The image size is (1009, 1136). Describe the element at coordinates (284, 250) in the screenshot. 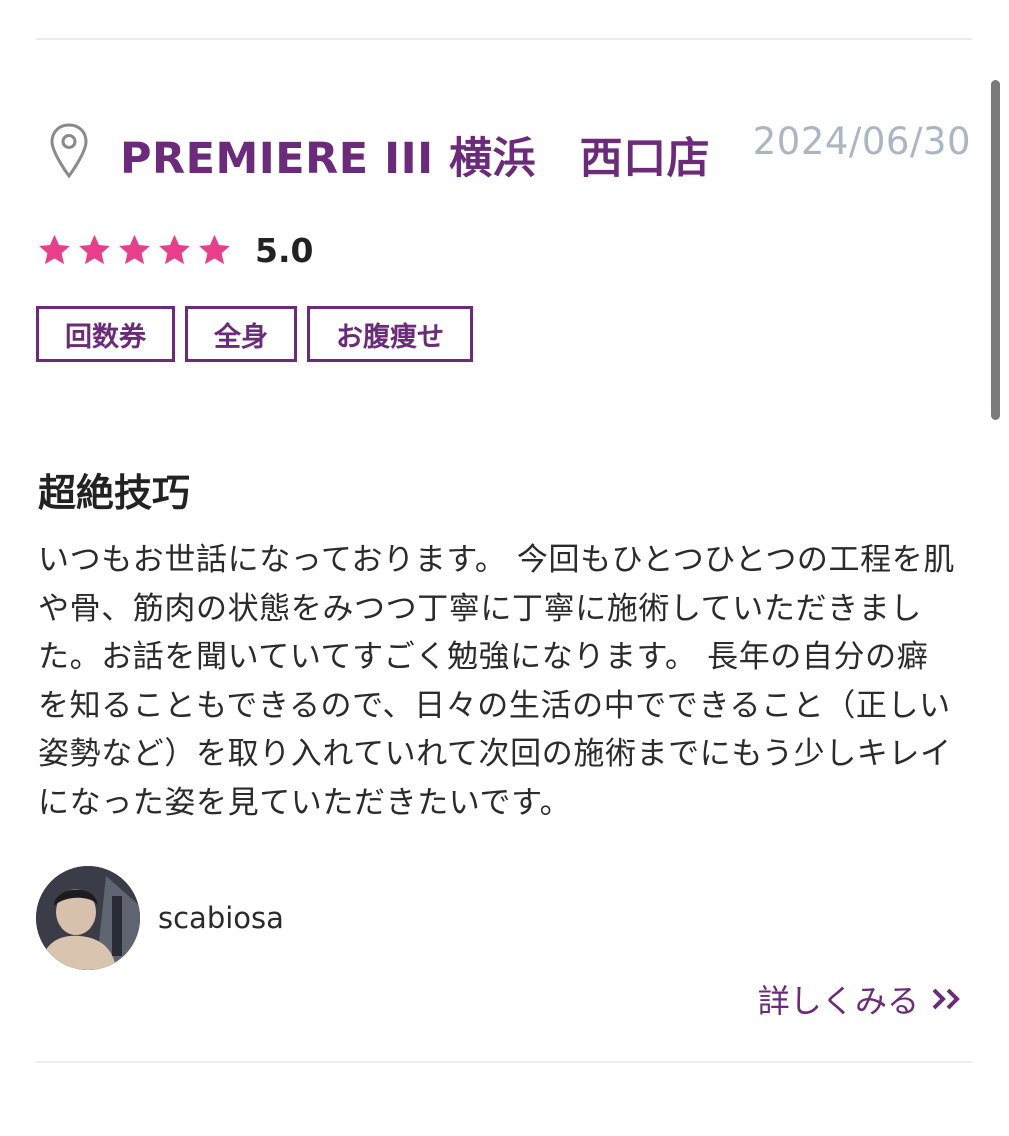

I see `rating-value: 5.0` at that location.